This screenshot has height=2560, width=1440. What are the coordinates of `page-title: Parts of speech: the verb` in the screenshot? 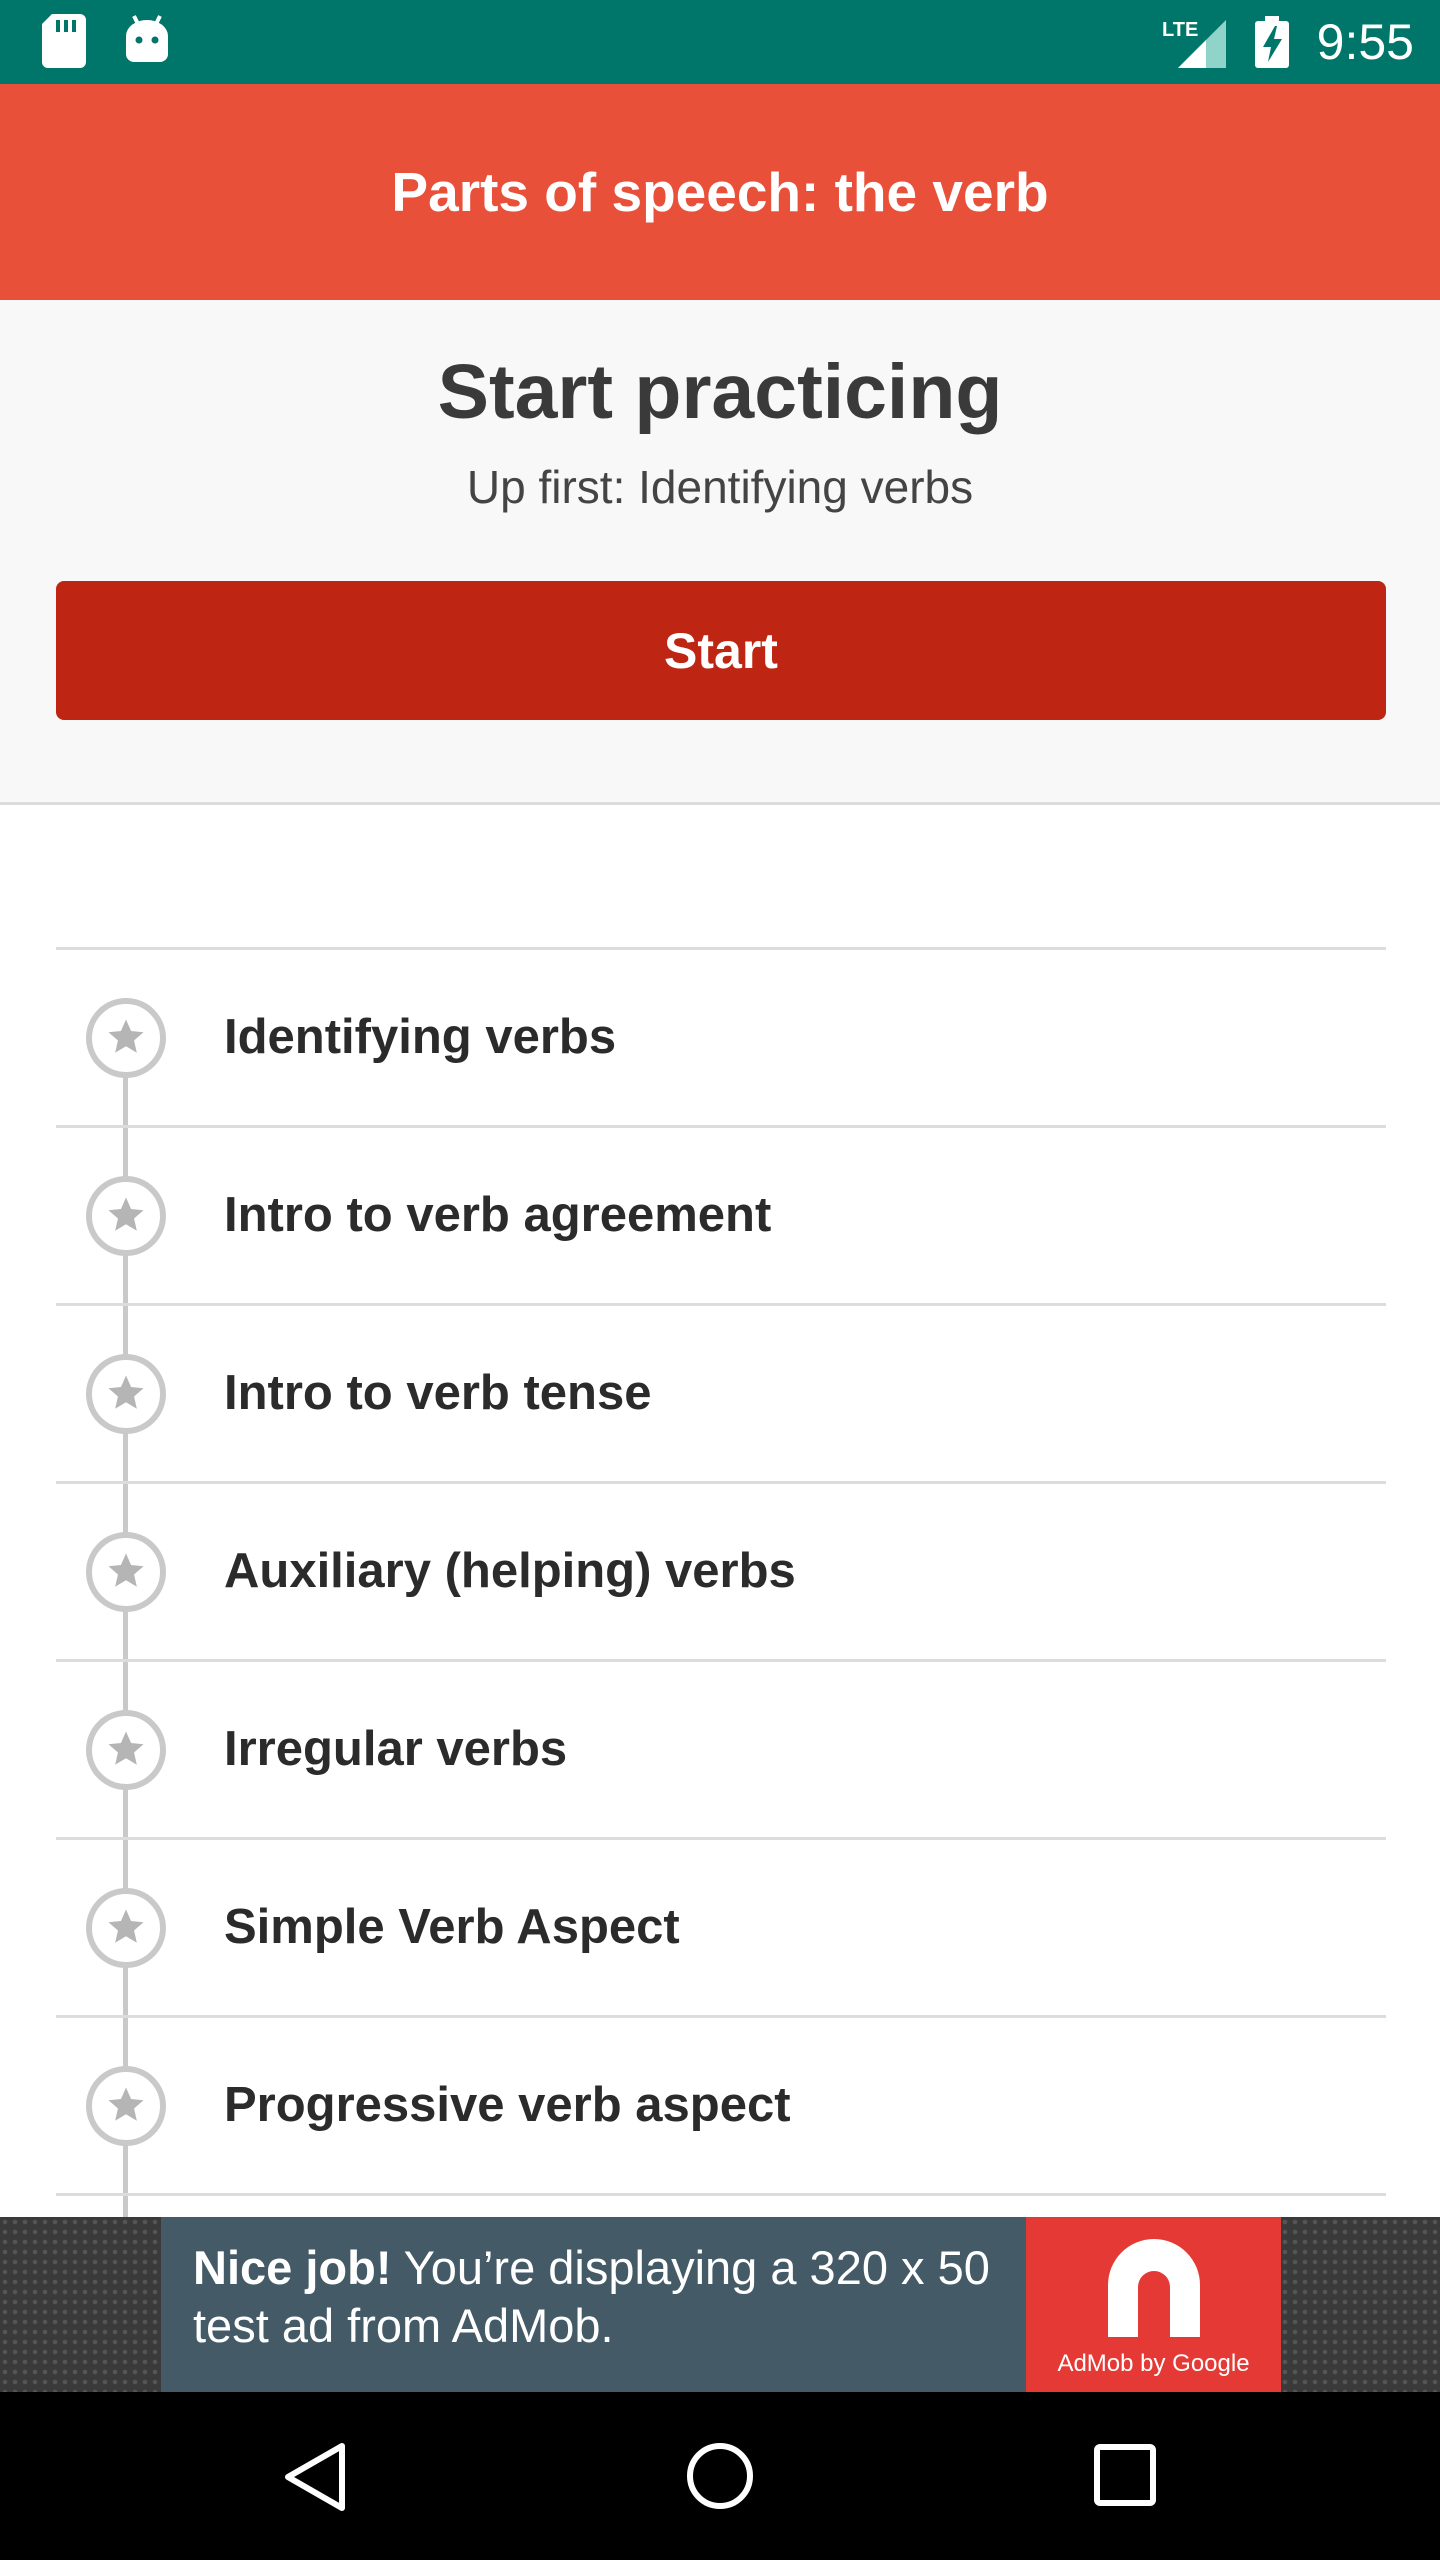 It's located at (720, 192).